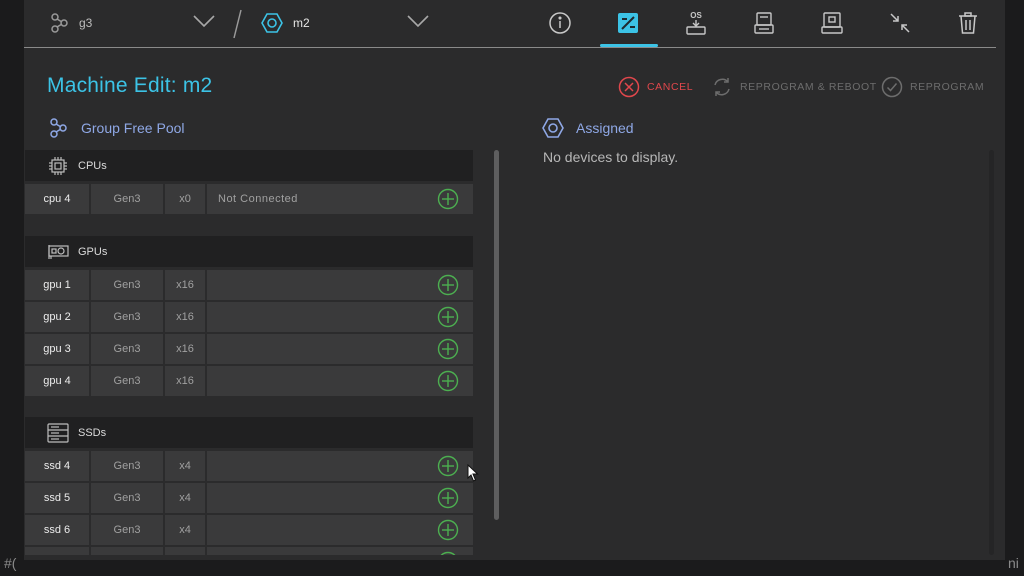 The width and height of the screenshot is (1024, 576). I want to click on cpu-icon, so click(58, 166).